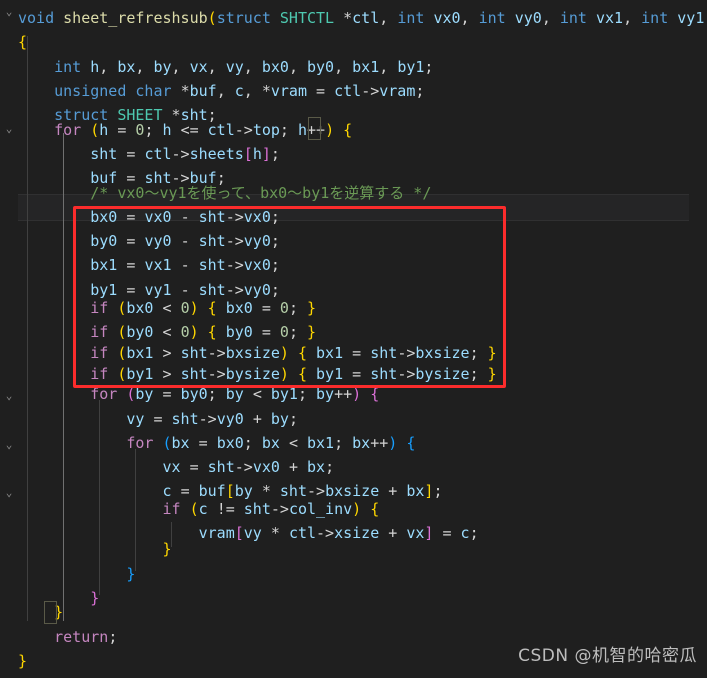 This screenshot has height=678, width=707. I want to click on code-line: /* vx0〜vy1を使って、bx0〜by1を逆算する */, so click(362, 193).